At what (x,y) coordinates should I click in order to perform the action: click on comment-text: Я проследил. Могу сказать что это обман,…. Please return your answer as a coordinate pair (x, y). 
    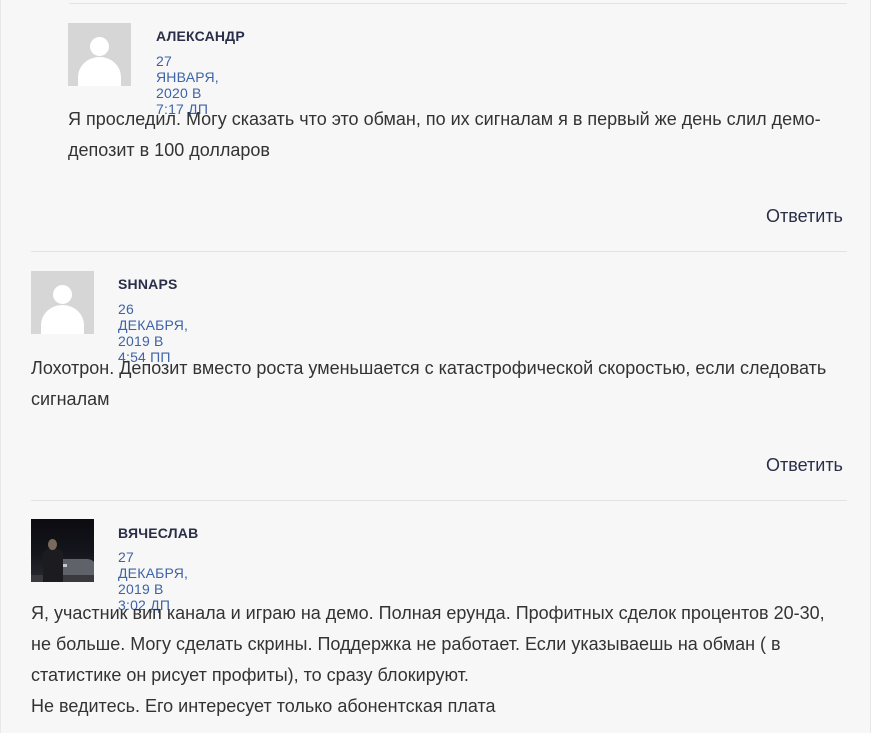
    Looking at the image, I should click on (453, 135).